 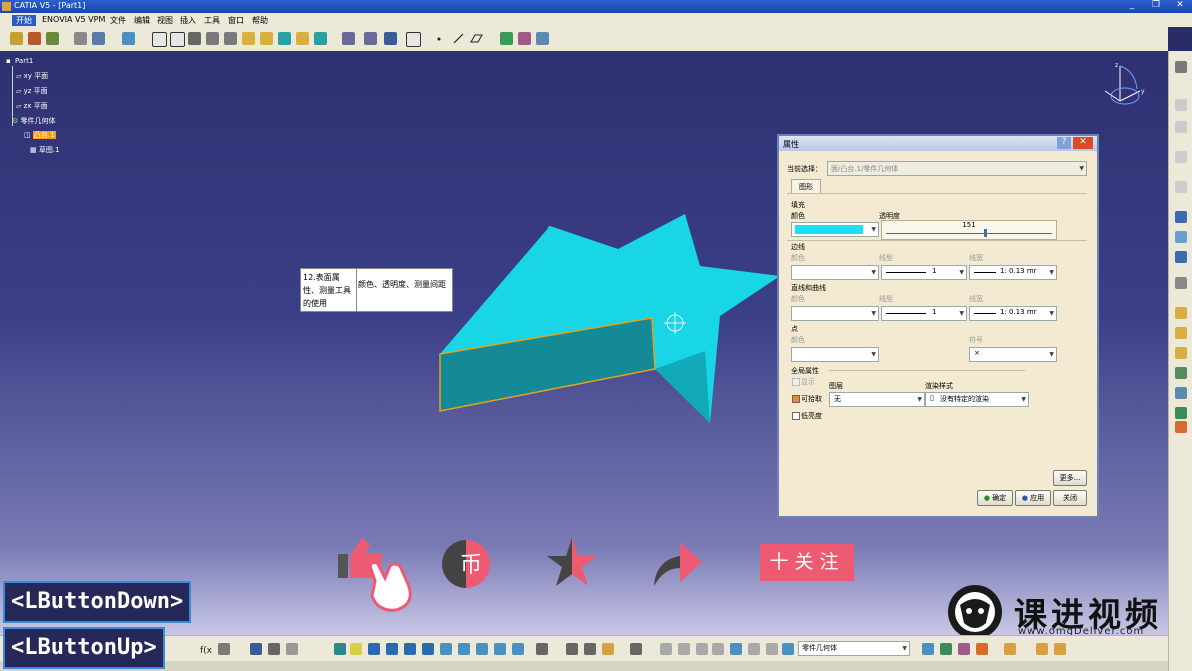 What do you see at coordinates (1156, 5) in the screenshot?
I see `restore-icon: ❐` at bounding box center [1156, 5].